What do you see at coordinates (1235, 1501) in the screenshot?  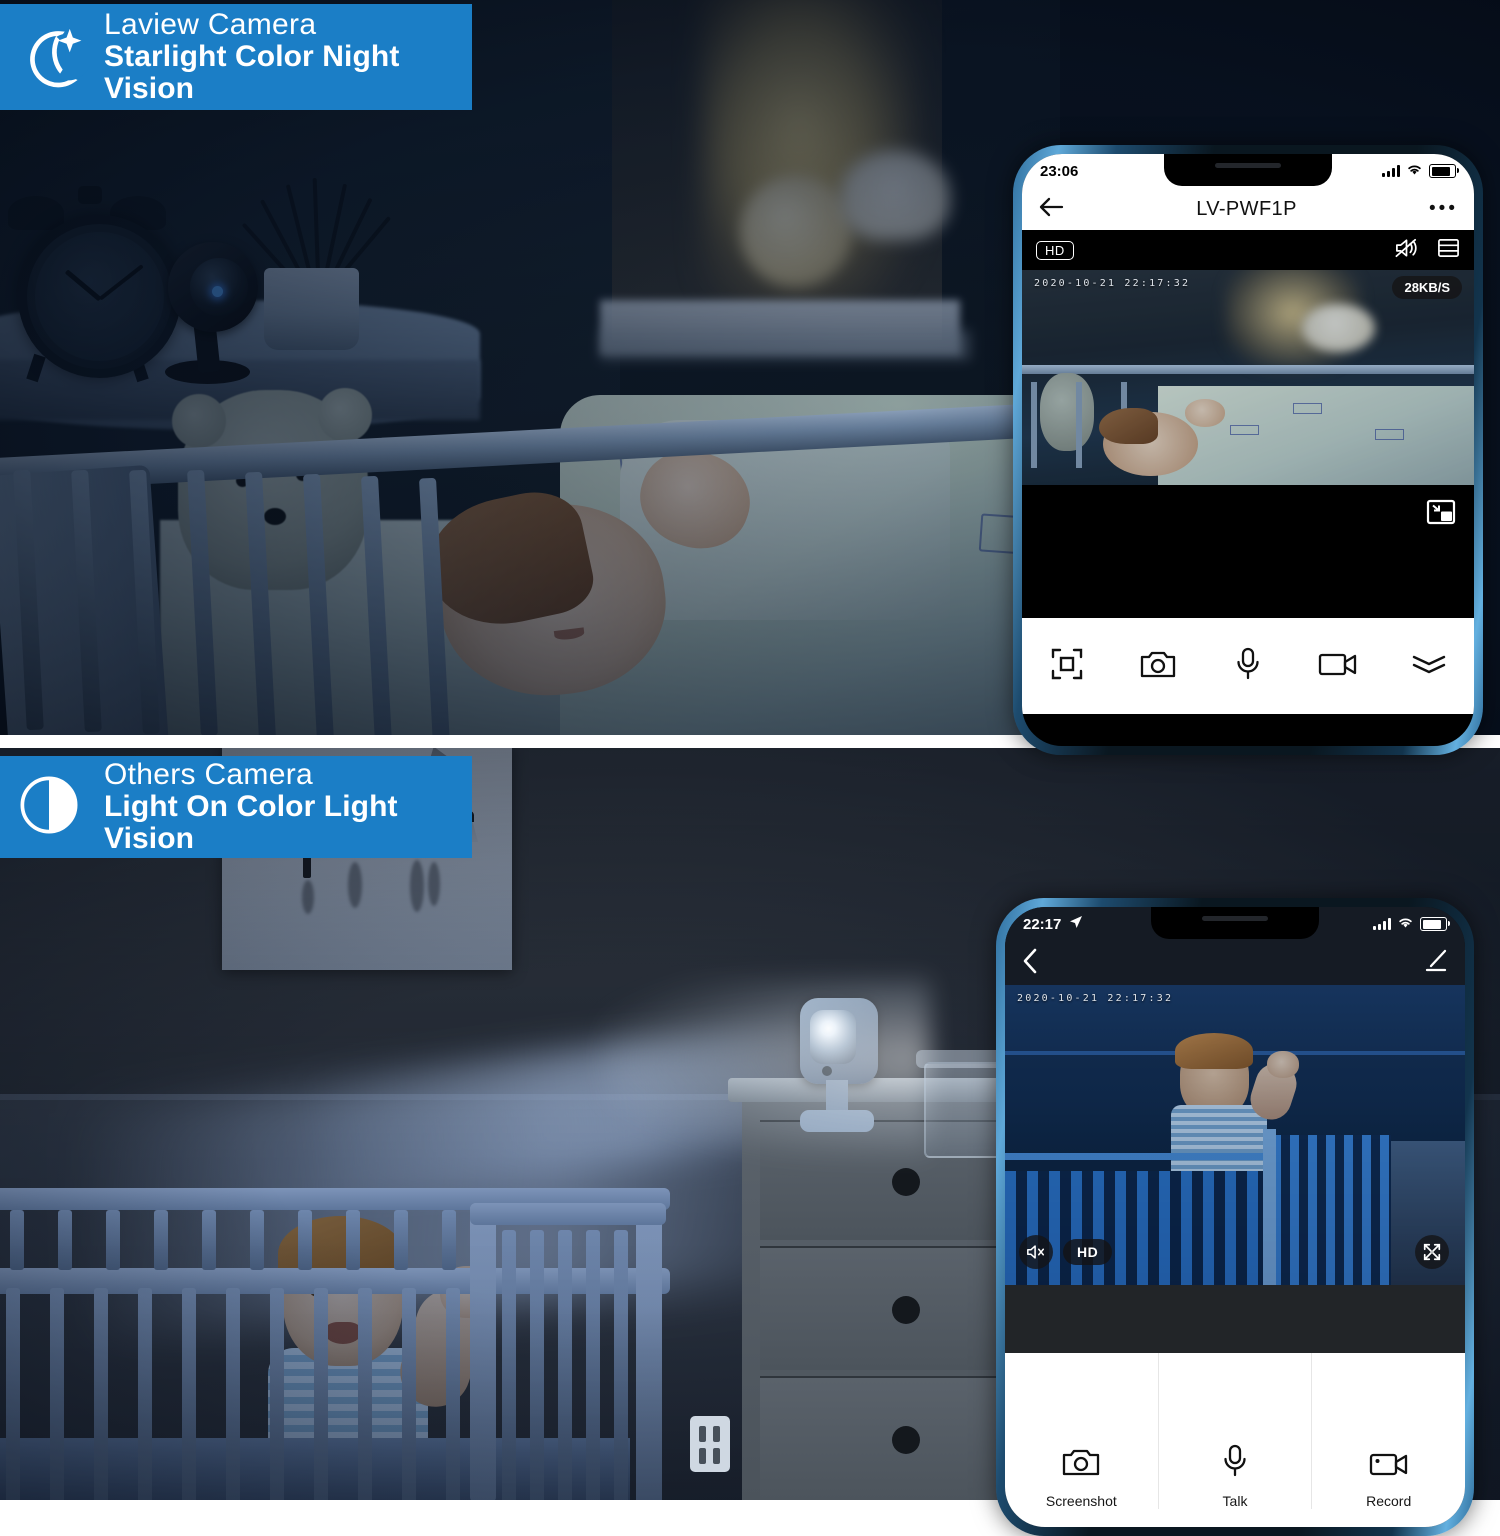 I see `talk-label: Talk` at bounding box center [1235, 1501].